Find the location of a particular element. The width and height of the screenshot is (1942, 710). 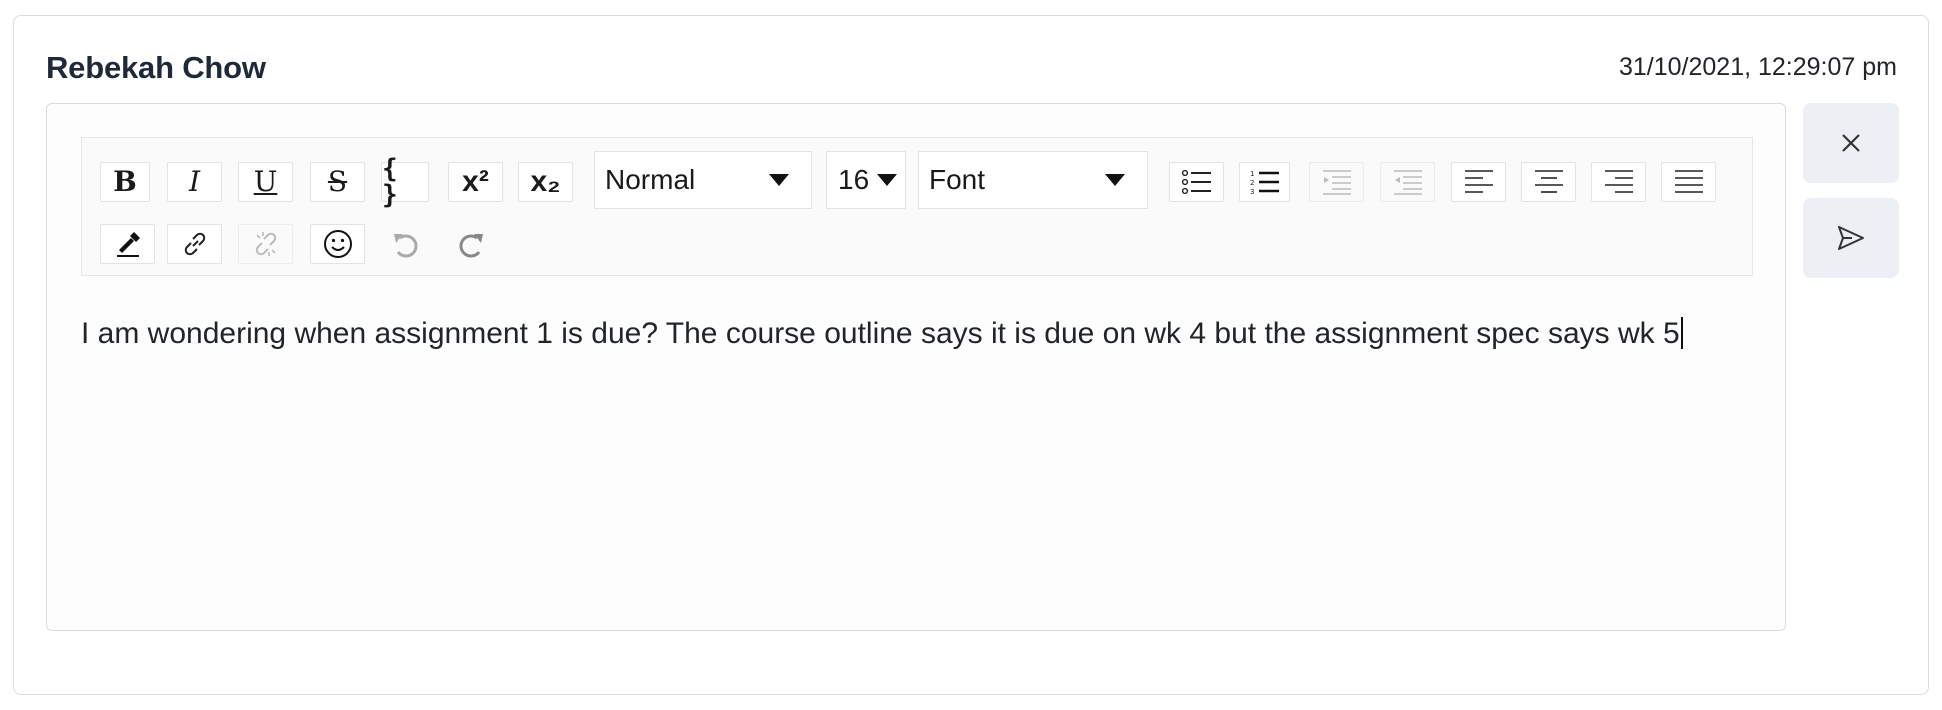

font-family-value: Font is located at coordinates (957, 179).